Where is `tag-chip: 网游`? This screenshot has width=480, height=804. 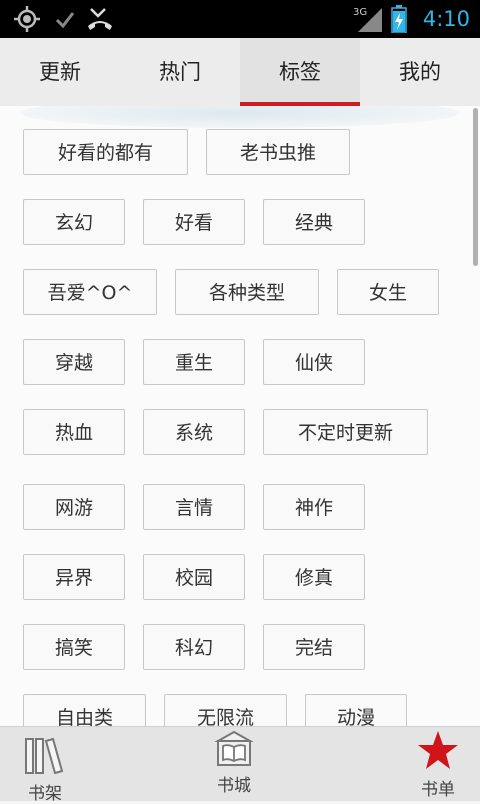 tag-chip: 网游 is located at coordinates (74, 507).